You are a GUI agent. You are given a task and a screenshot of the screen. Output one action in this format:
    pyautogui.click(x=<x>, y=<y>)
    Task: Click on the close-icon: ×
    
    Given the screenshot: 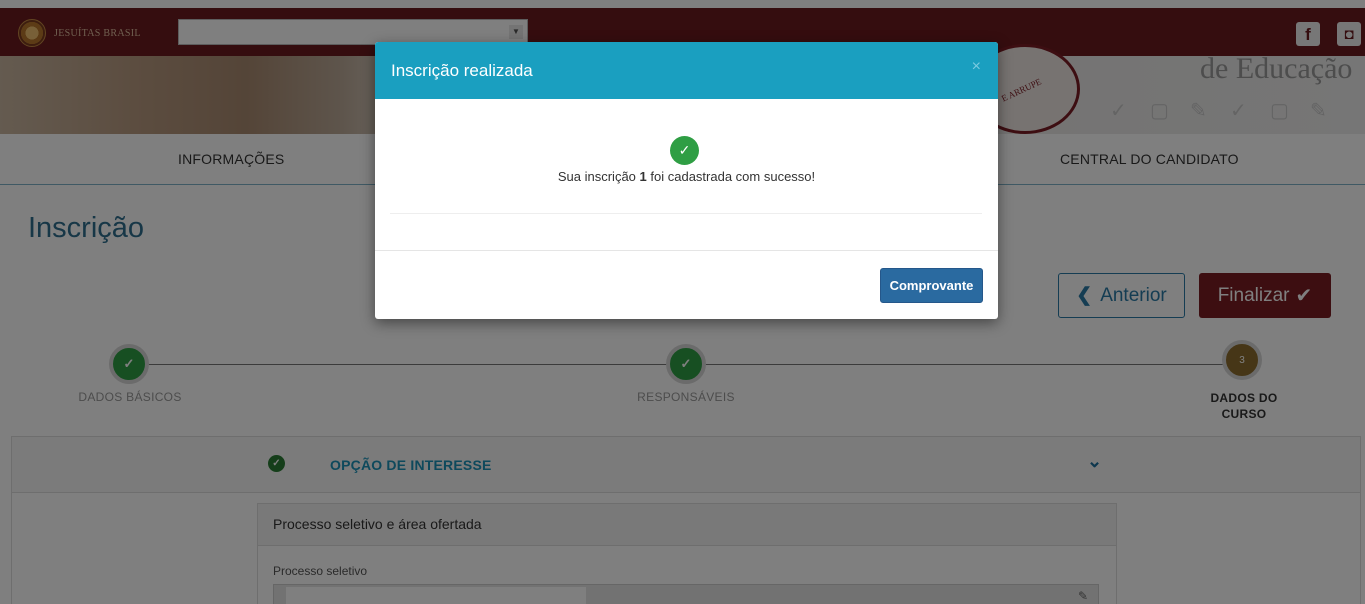 What is the action you would take?
    pyautogui.click(x=976, y=67)
    